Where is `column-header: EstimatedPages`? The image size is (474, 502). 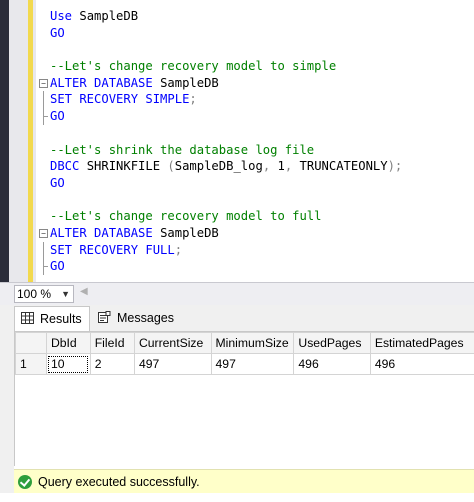 column-header: EstimatedPages is located at coordinates (421, 343).